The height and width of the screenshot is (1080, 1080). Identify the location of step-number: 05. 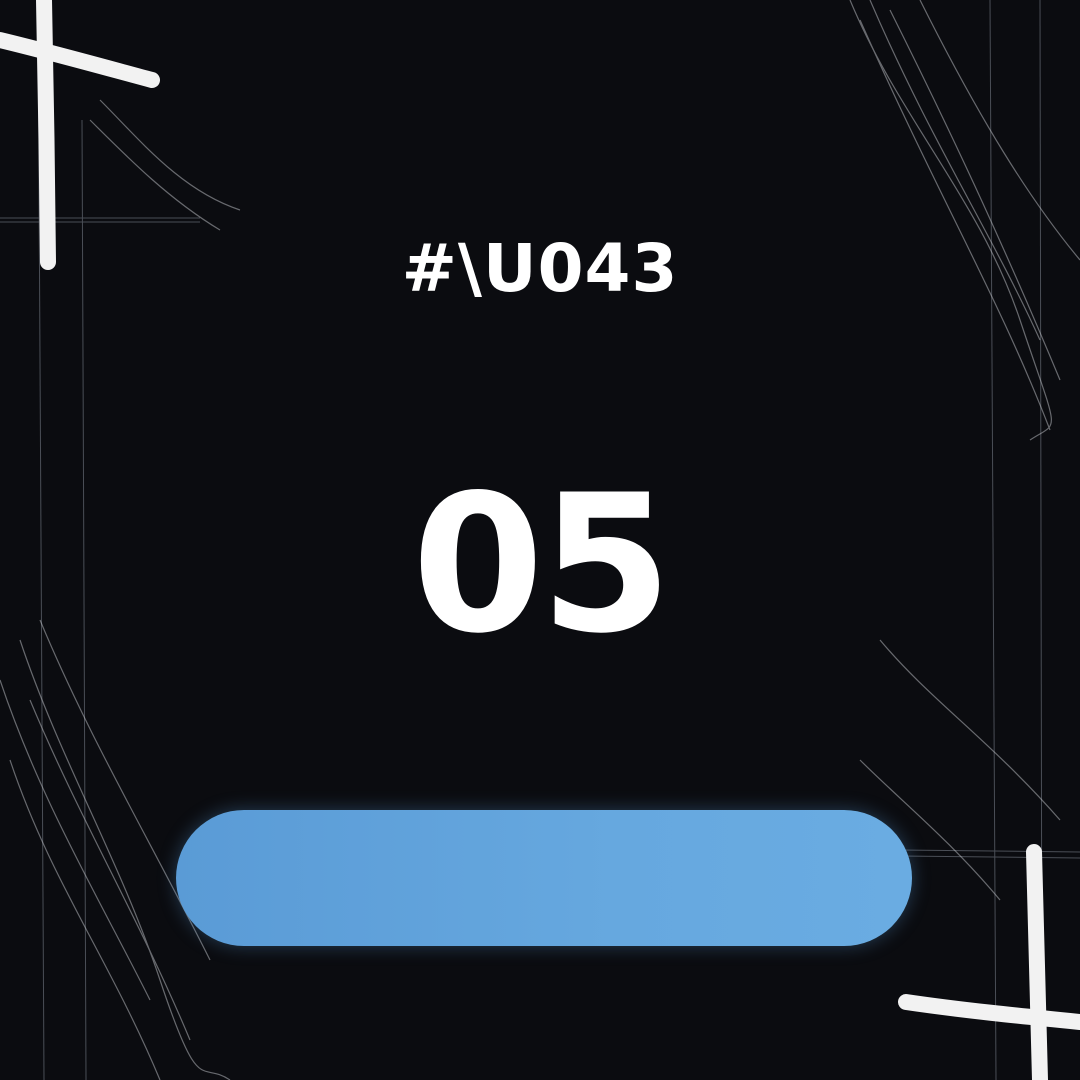
(541, 564).